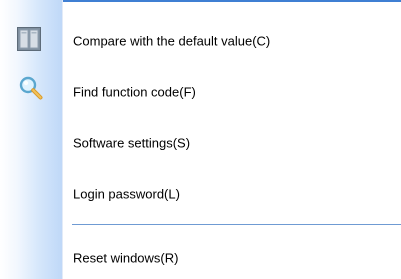 Image resolution: width=401 pixels, height=279 pixels. What do you see at coordinates (172, 41) in the screenshot?
I see `menu-item-label: Compare with the default value(C)` at bounding box center [172, 41].